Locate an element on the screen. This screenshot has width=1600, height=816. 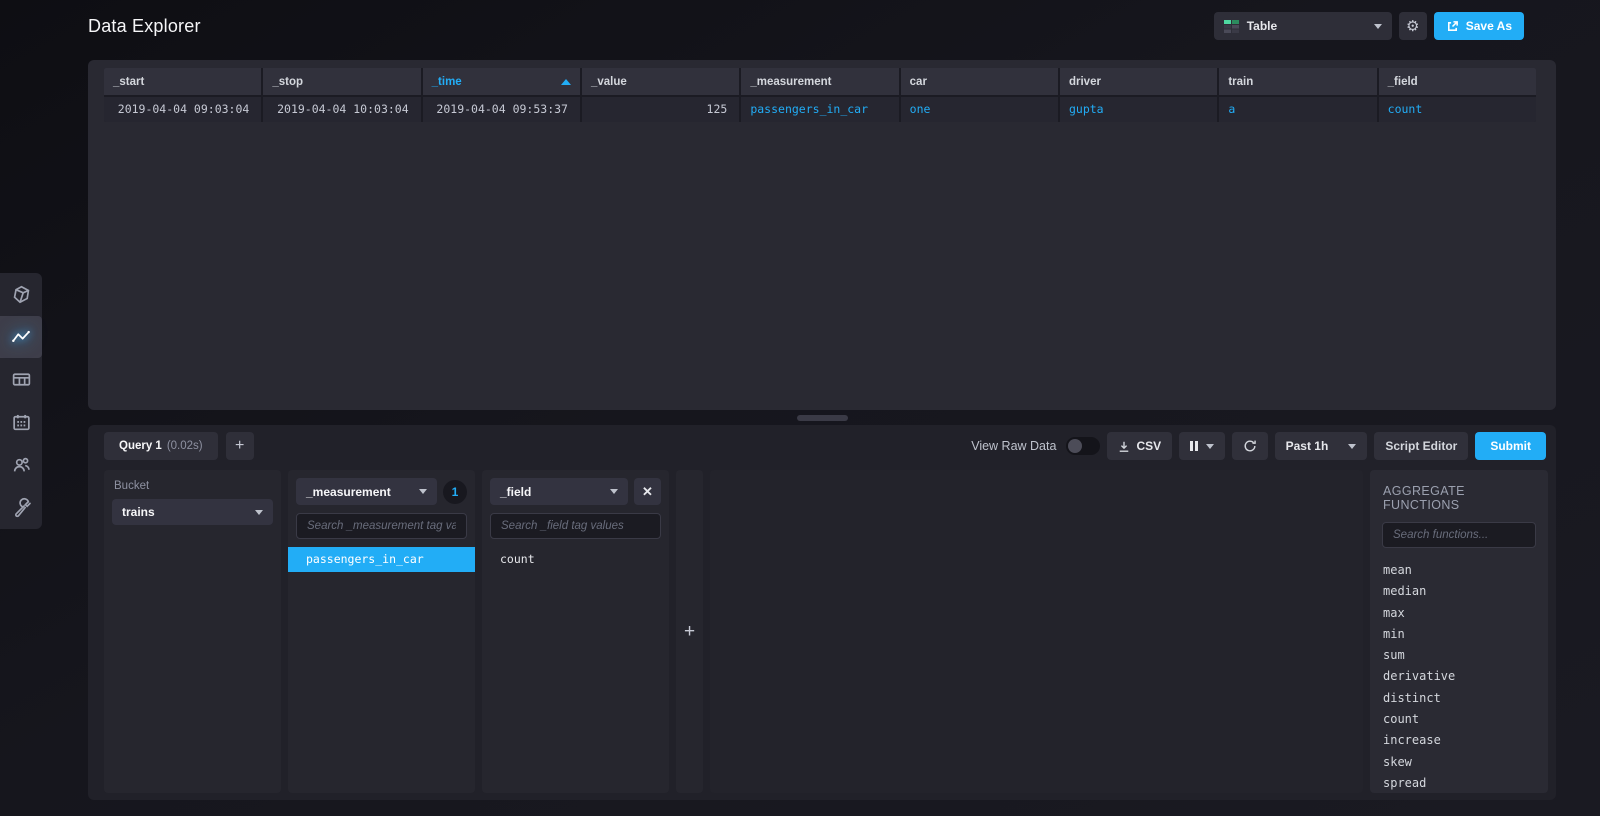
toggle-knob is located at coordinates (1075, 446).